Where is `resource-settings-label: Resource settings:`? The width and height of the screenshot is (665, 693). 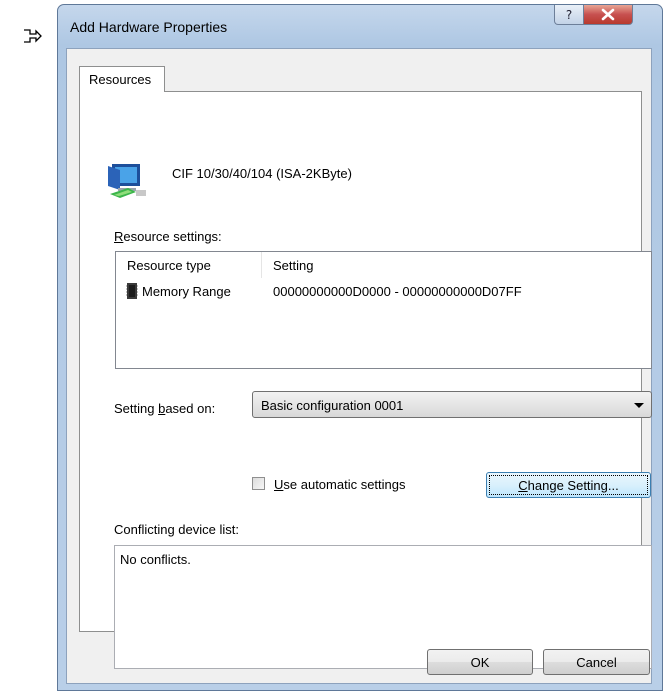
resource-settings-label: Resource settings: is located at coordinates (168, 236).